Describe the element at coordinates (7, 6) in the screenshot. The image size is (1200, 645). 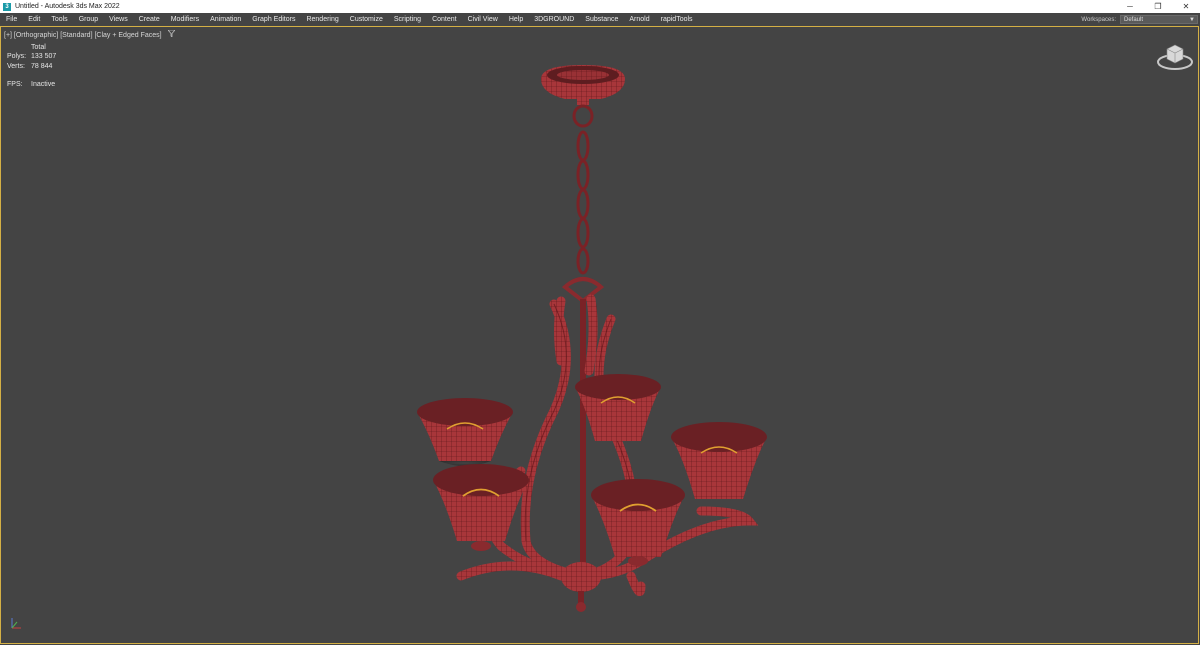
I see `app-icon: 3` at that location.